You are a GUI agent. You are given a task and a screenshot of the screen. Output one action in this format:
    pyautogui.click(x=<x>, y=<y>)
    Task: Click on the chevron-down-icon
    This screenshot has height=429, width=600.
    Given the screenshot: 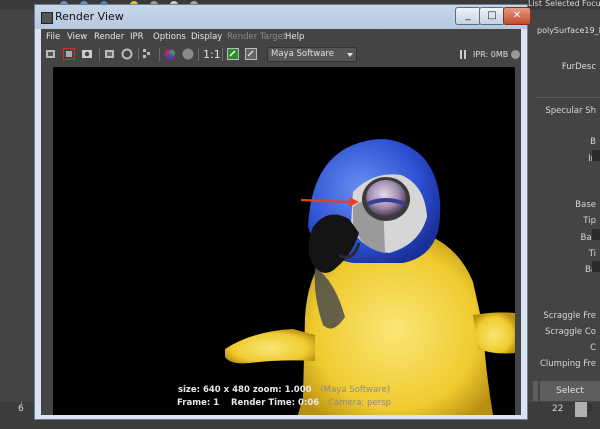 What is the action you would take?
    pyautogui.click(x=350, y=55)
    